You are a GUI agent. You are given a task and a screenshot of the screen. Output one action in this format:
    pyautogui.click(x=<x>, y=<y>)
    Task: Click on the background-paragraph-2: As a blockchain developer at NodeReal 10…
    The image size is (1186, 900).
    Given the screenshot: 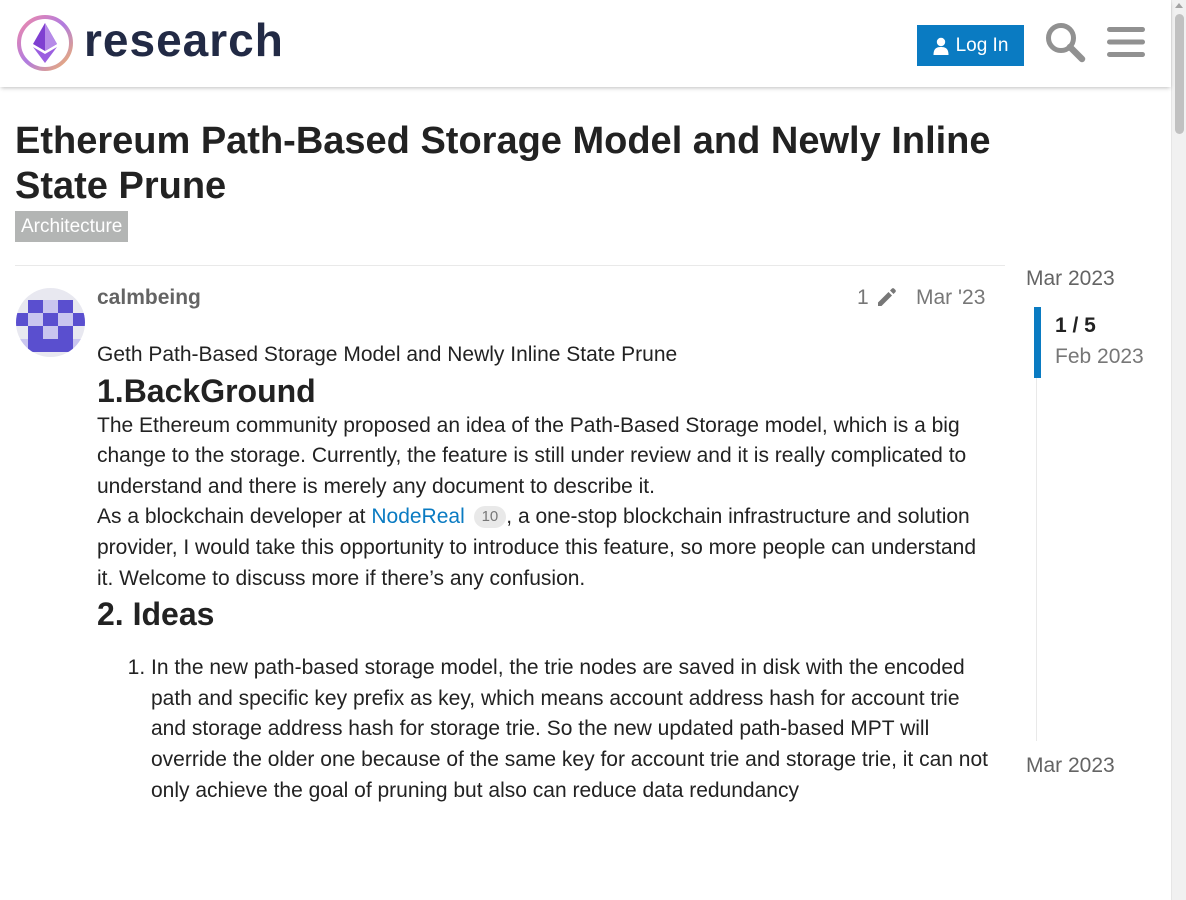 What is the action you would take?
    pyautogui.click(x=547, y=548)
    